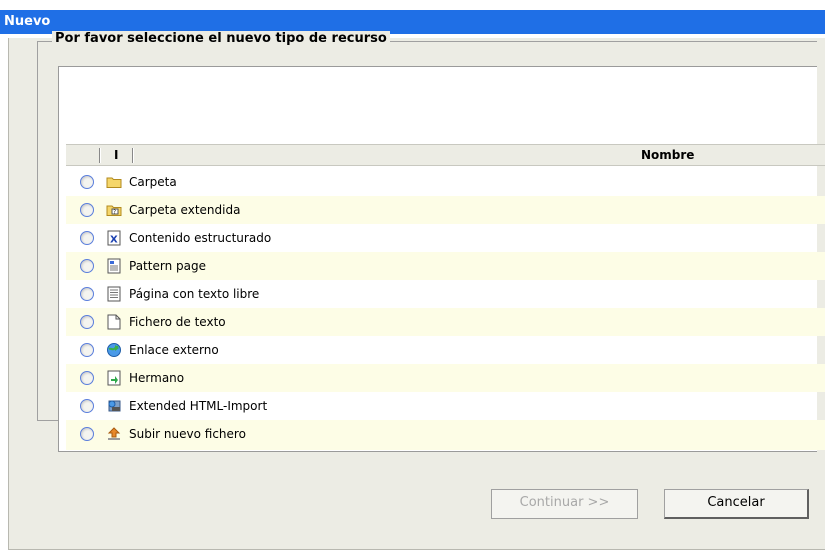 This screenshot has width=825, height=554. I want to click on table-row: Página con texto libre, so click(445, 294).